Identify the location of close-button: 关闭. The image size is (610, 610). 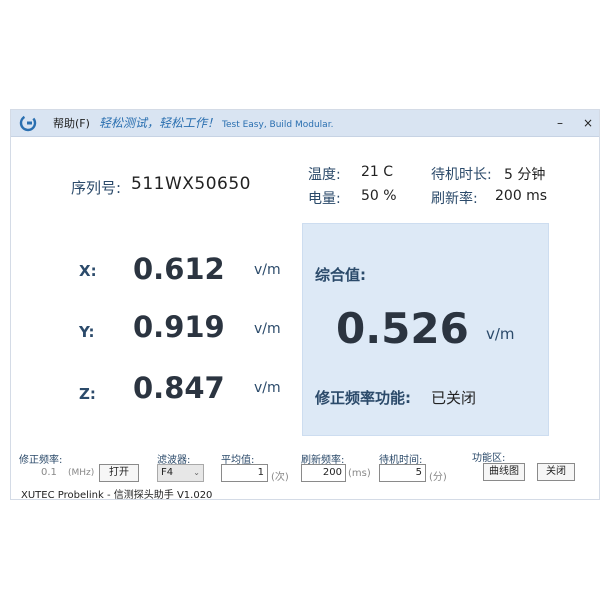
(556, 472).